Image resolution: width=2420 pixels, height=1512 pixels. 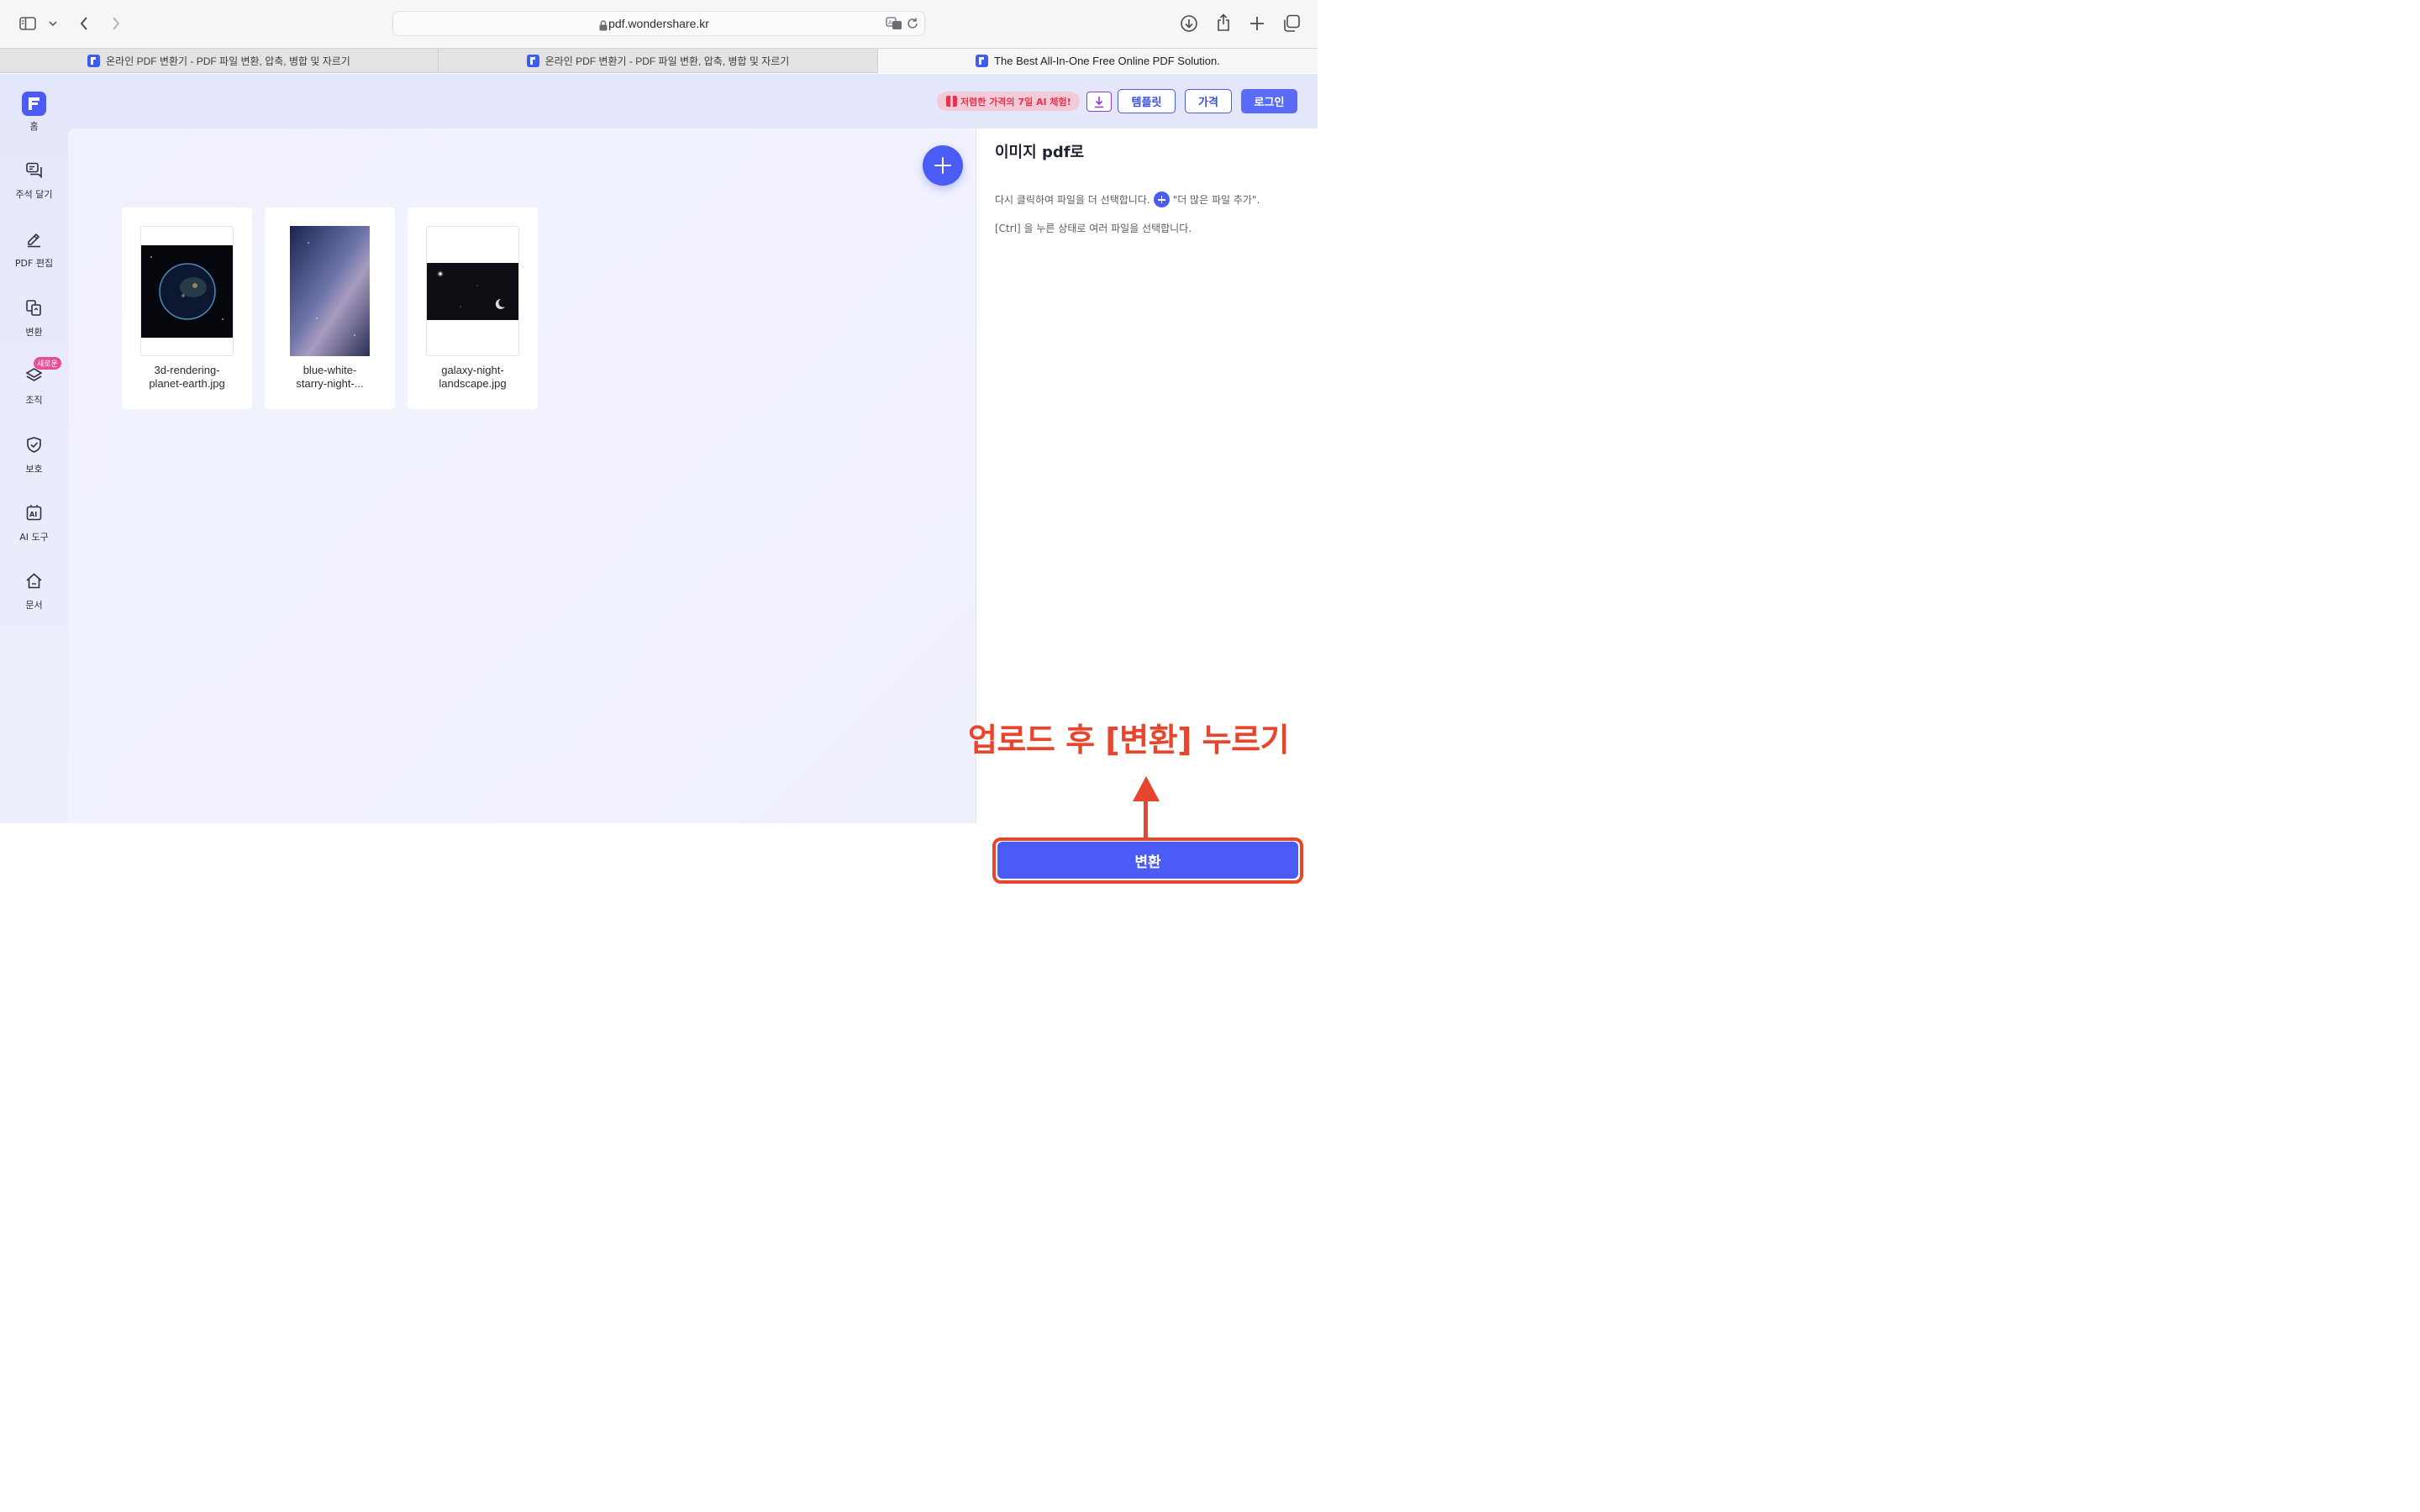 I want to click on file-card: galaxy-night- landscape.jpg, so click(x=473, y=308).